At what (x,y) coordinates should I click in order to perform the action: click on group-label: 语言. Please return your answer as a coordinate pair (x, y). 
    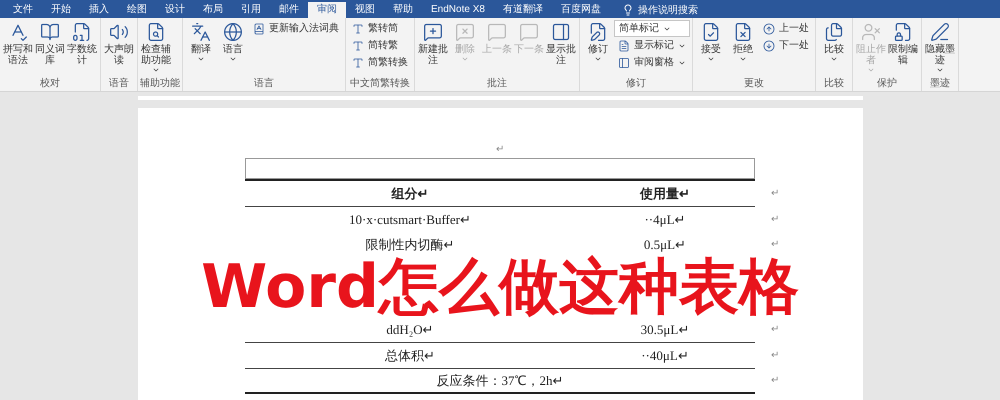
    Looking at the image, I should click on (264, 84).